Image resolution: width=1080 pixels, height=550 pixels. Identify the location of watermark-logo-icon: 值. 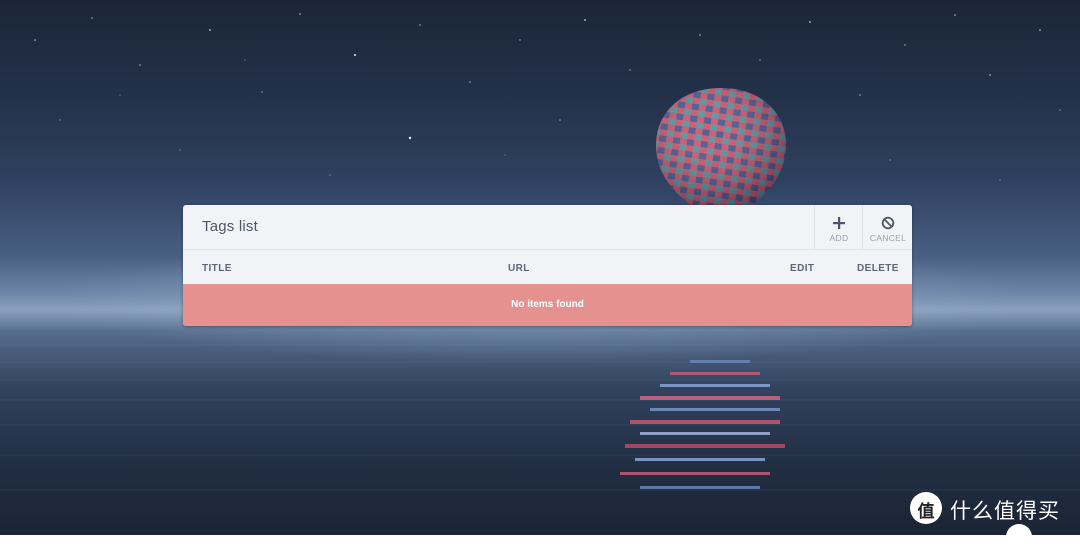
(926, 508).